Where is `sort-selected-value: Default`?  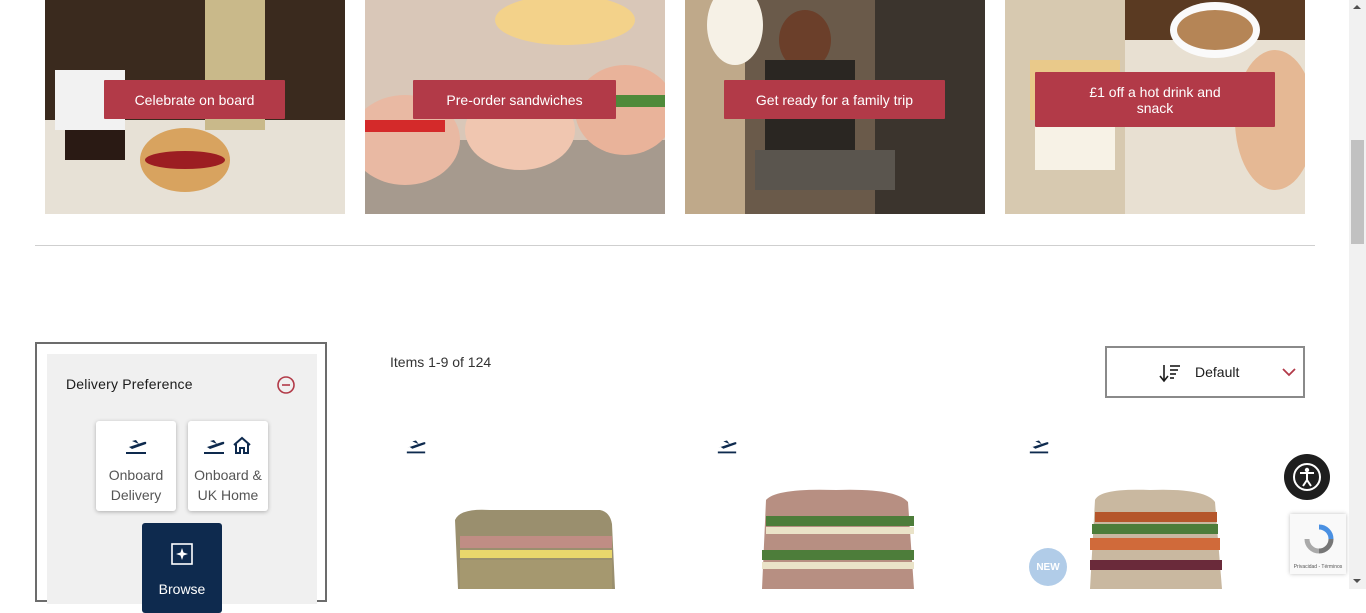
sort-selected-value: Default is located at coordinates (1217, 372).